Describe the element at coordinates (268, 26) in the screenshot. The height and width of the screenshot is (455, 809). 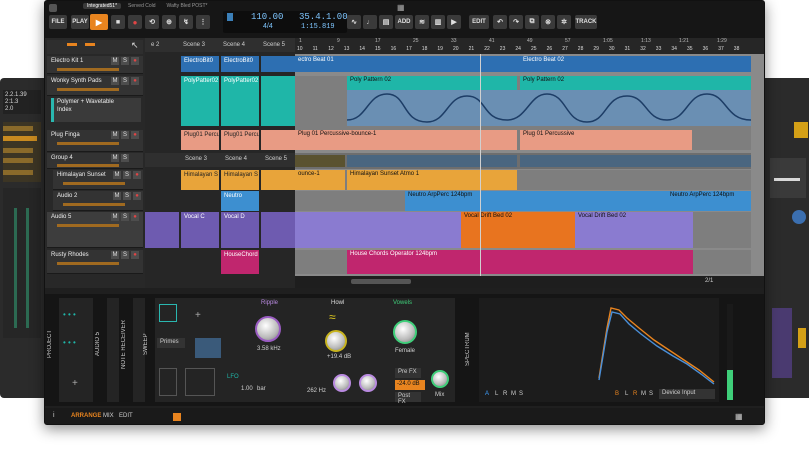
I see `time-signature: 4/4` at that location.